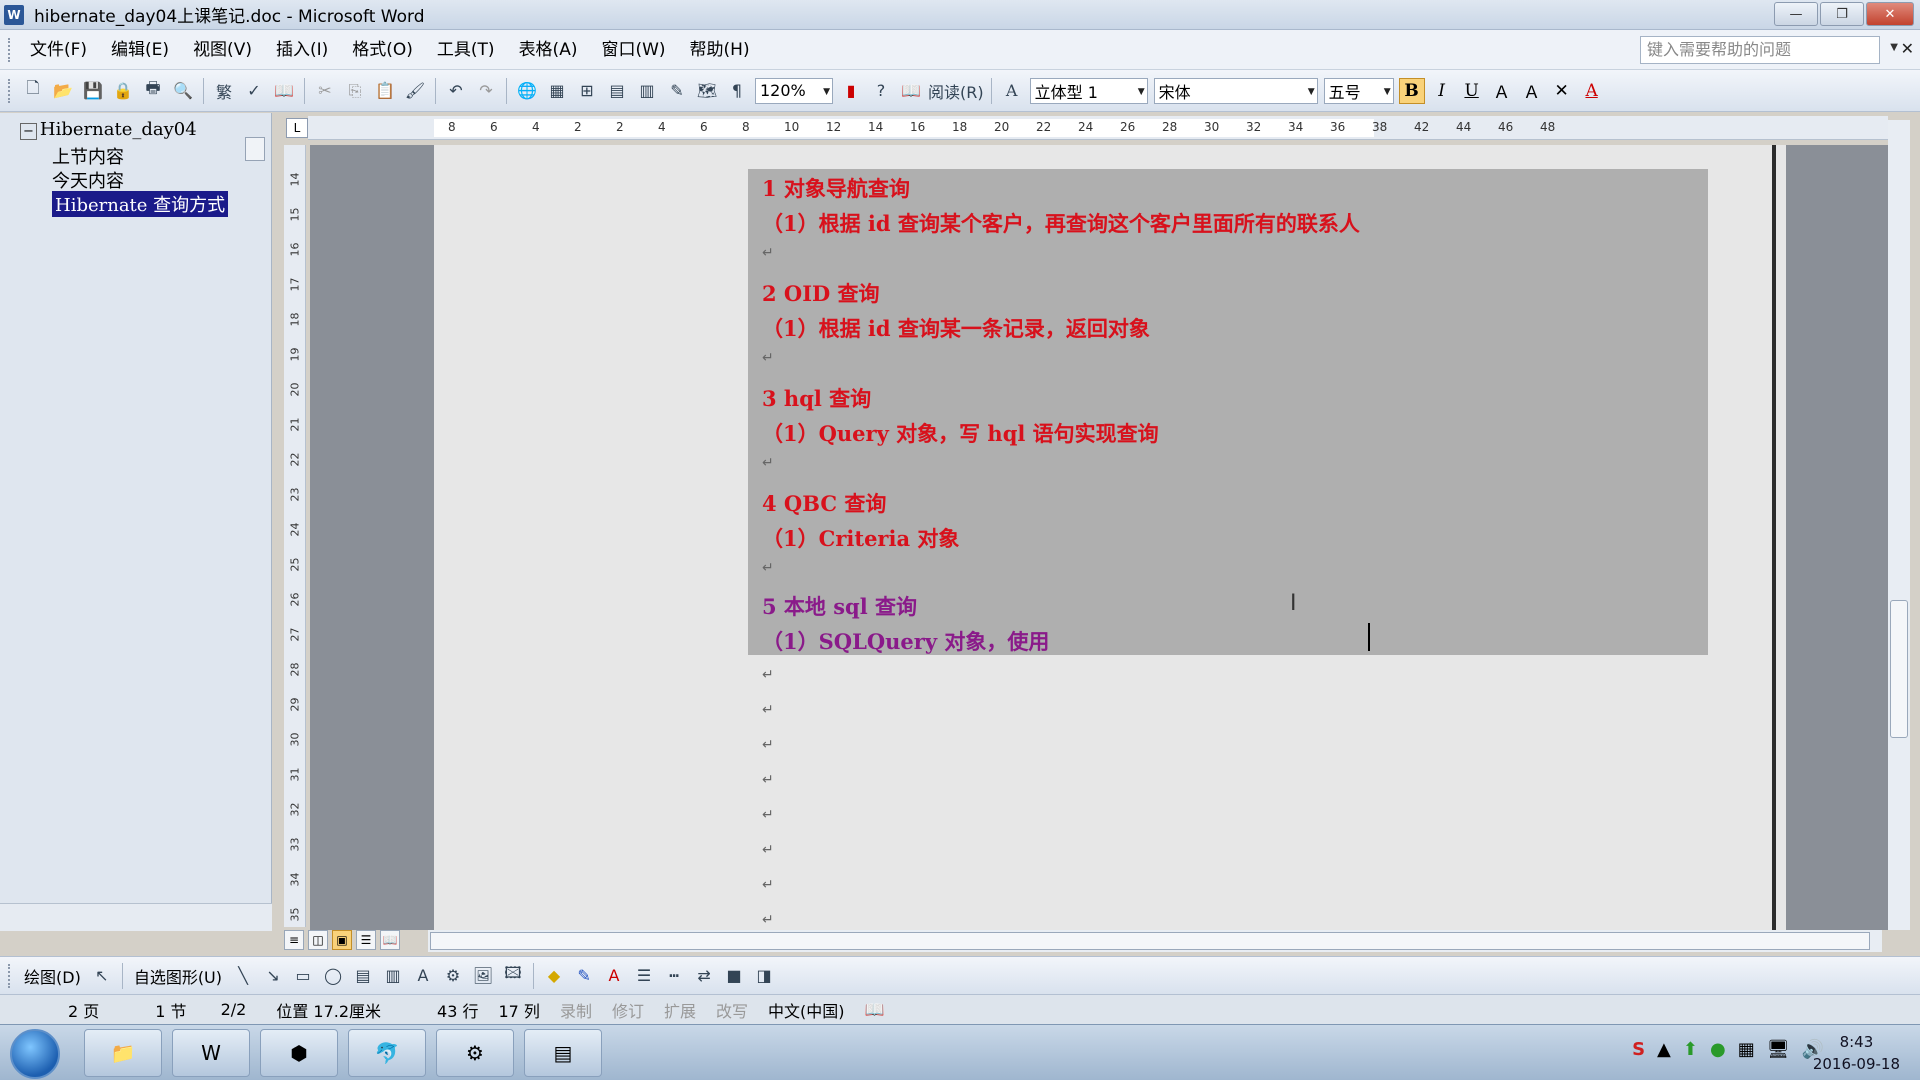  What do you see at coordinates (956, 328) in the screenshot?
I see `item-oid-query: （1）根据 id 查询某一条记录，返回对象` at bounding box center [956, 328].